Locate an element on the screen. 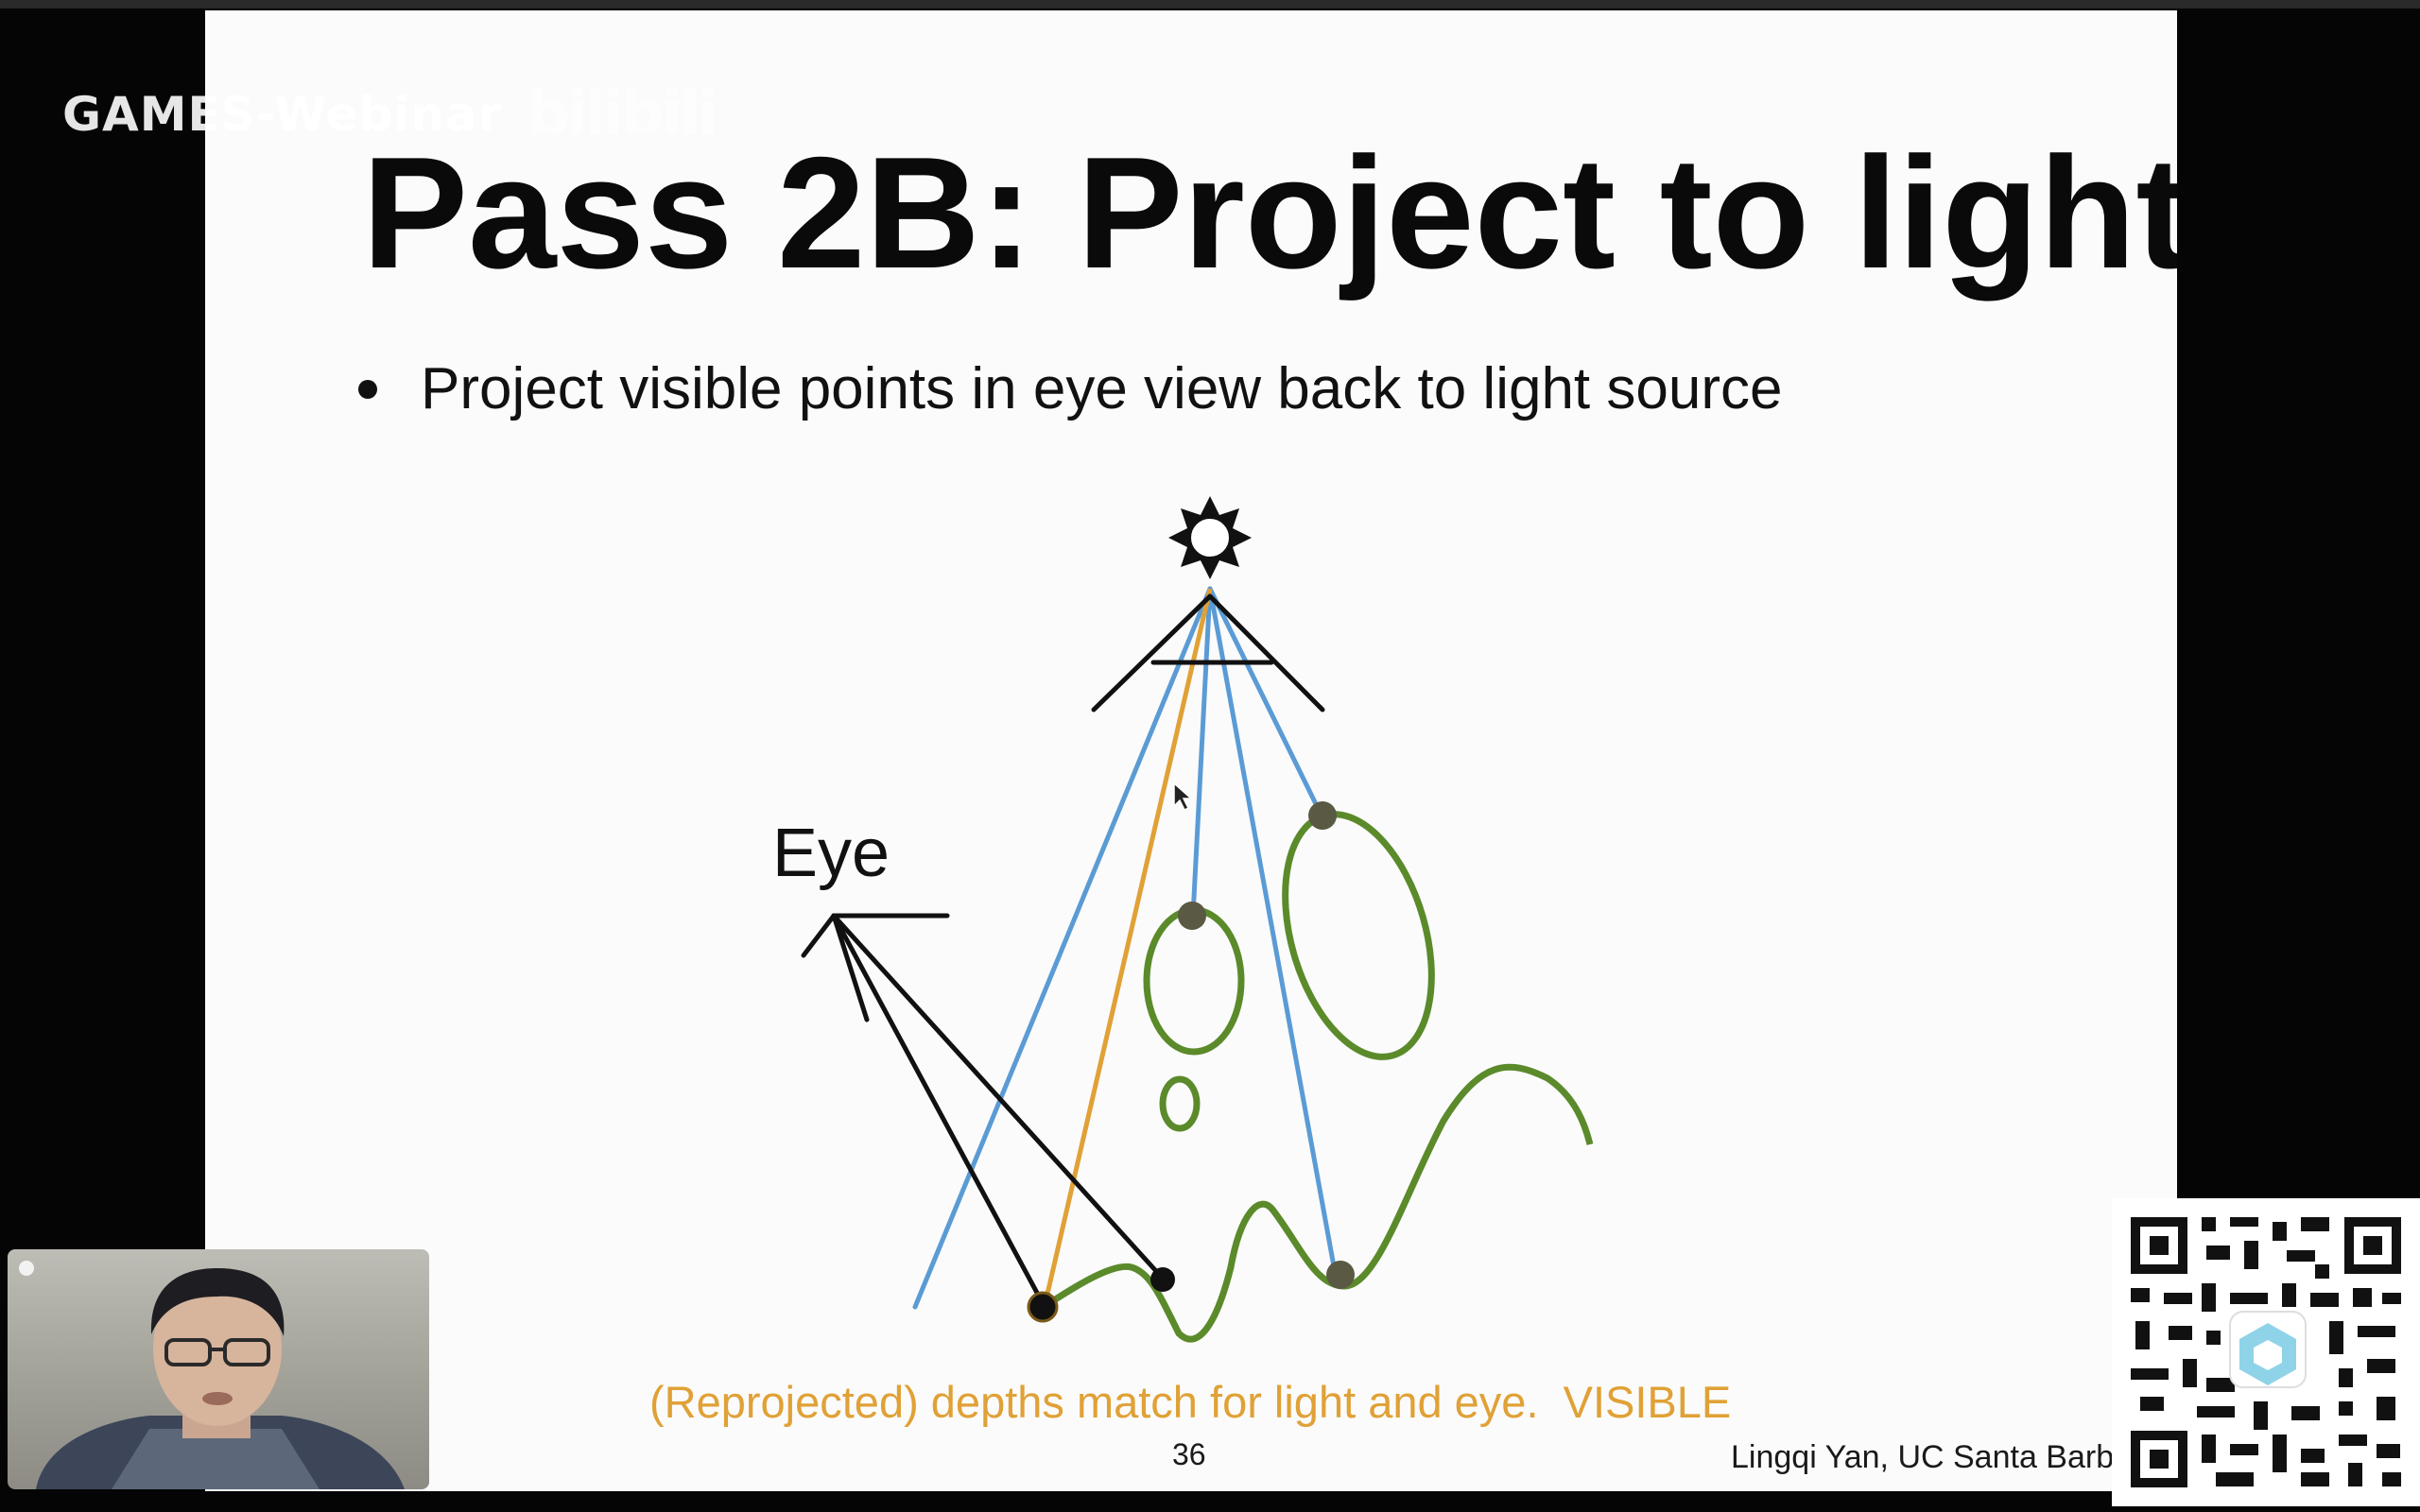 The image size is (2420, 1512). sample-points is located at coordinates (1191, 1062).